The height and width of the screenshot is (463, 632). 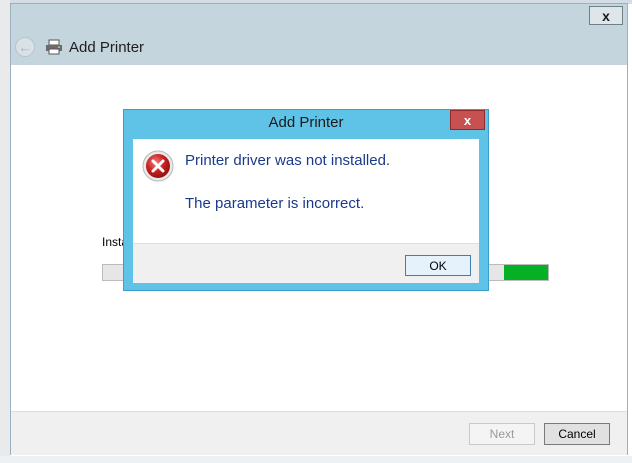 What do you see at coordinates (107, 47) in the screenshot?
I see `window-title: Add Printer` at bounding box center [107, 47].